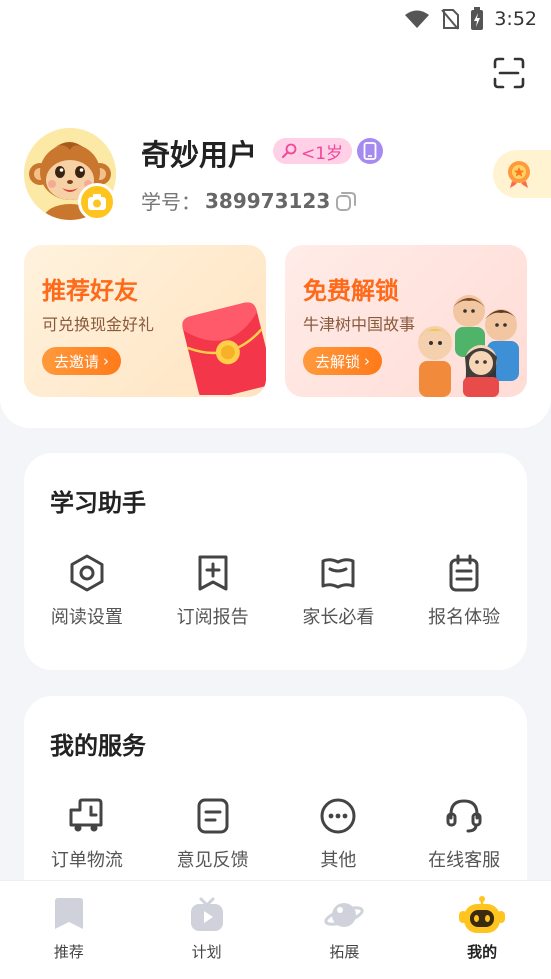 The height and width of the screenshot is (979, 551). What do you see at coordinates (464, 860) in the screenshot?
I see `online-service-label: 在线客服` at bounding box center [464, 860].